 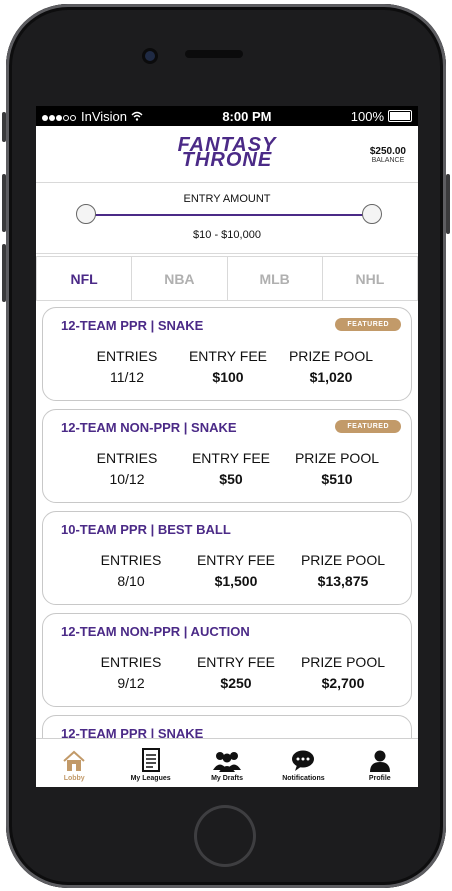 What do you see at coordinates (131, 570) in the screenshot?
I see `entries-stat: ENTRIES 8/10` at bounding box center [131, 570].